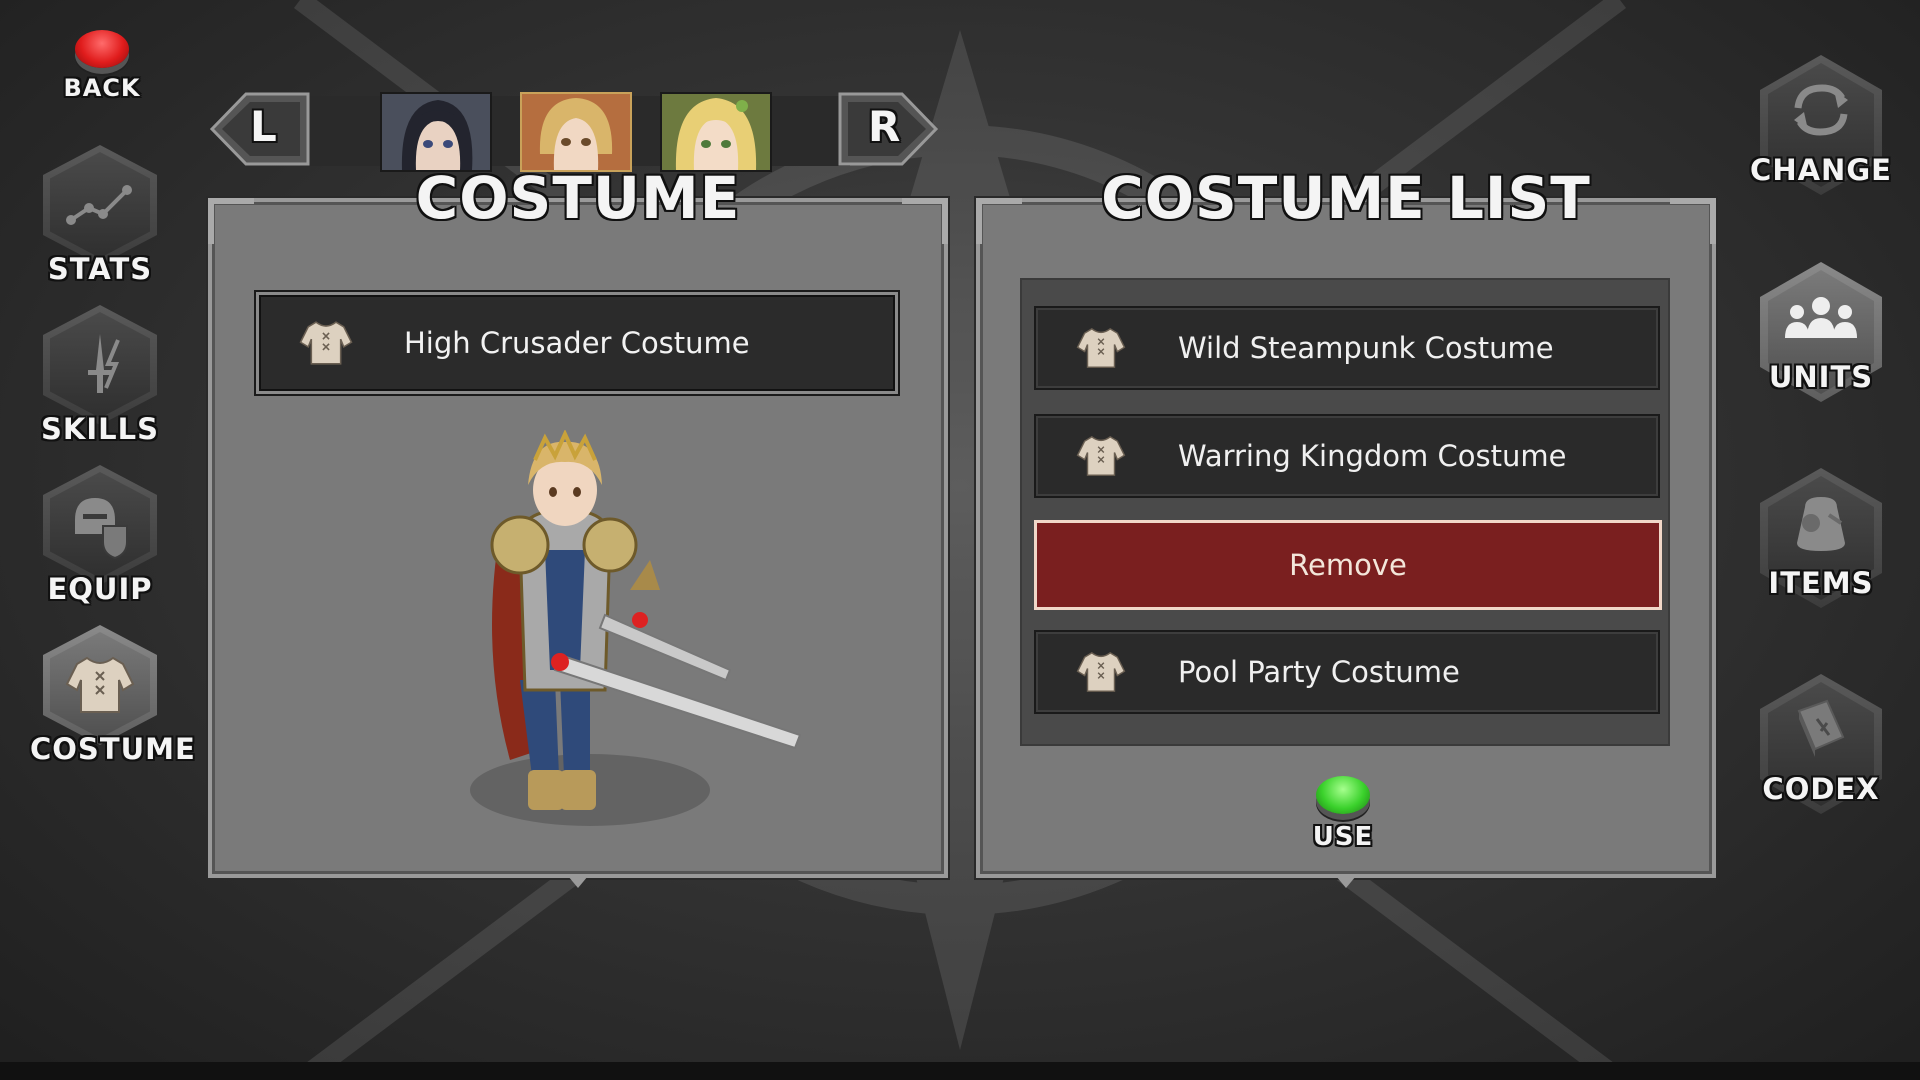 Image resolution: width=1920 pixels, height=1080 pixels. What do you see at coordinates (1821, 317) in the screenshot?
I see `group-icon` at bounding box center [1821, 317].